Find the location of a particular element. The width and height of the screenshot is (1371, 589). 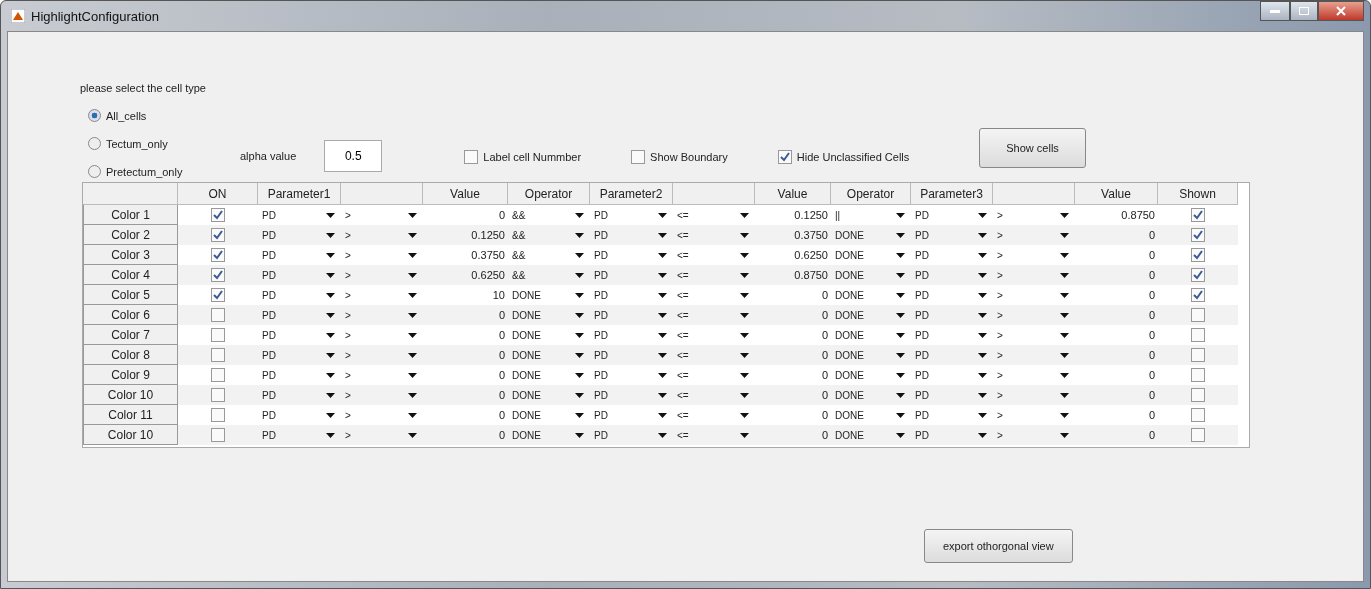

table-cell: 0 is located at coordinates (1116, 275).